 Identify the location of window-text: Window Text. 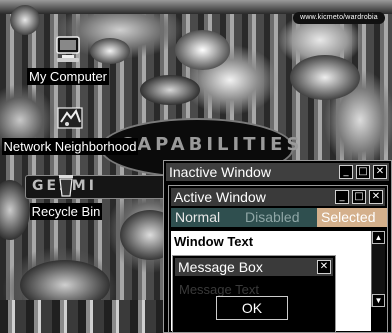
(214, 241).